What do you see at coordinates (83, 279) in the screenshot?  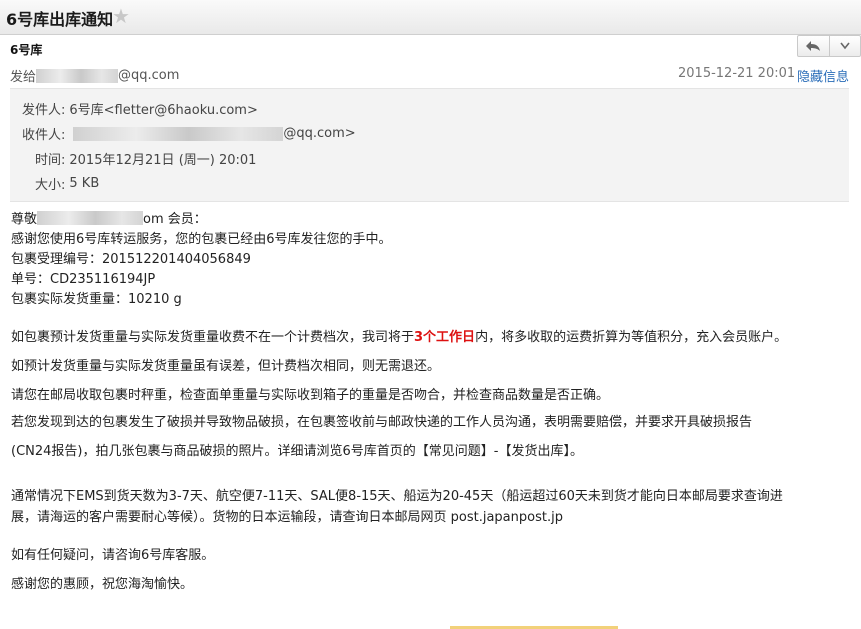 I see `tracking-number-line: 单号：CD235116194JP` at bounding box center [83, 279].